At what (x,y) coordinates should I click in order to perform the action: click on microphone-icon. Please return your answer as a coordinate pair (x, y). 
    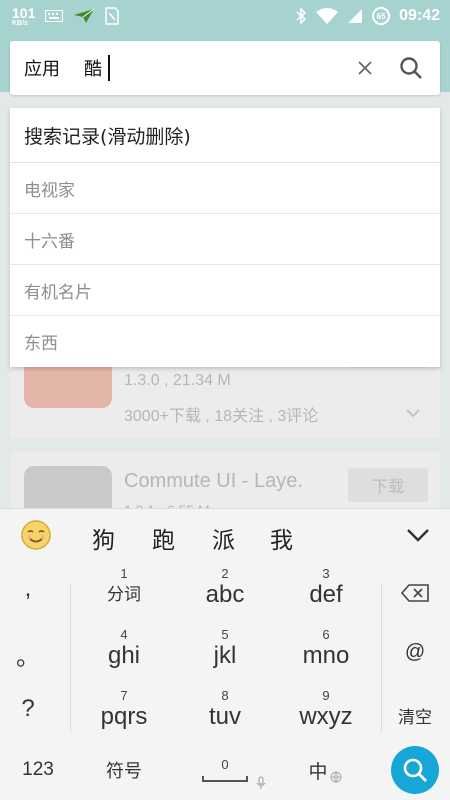
    Looking at the image, I should click on (261, 782).